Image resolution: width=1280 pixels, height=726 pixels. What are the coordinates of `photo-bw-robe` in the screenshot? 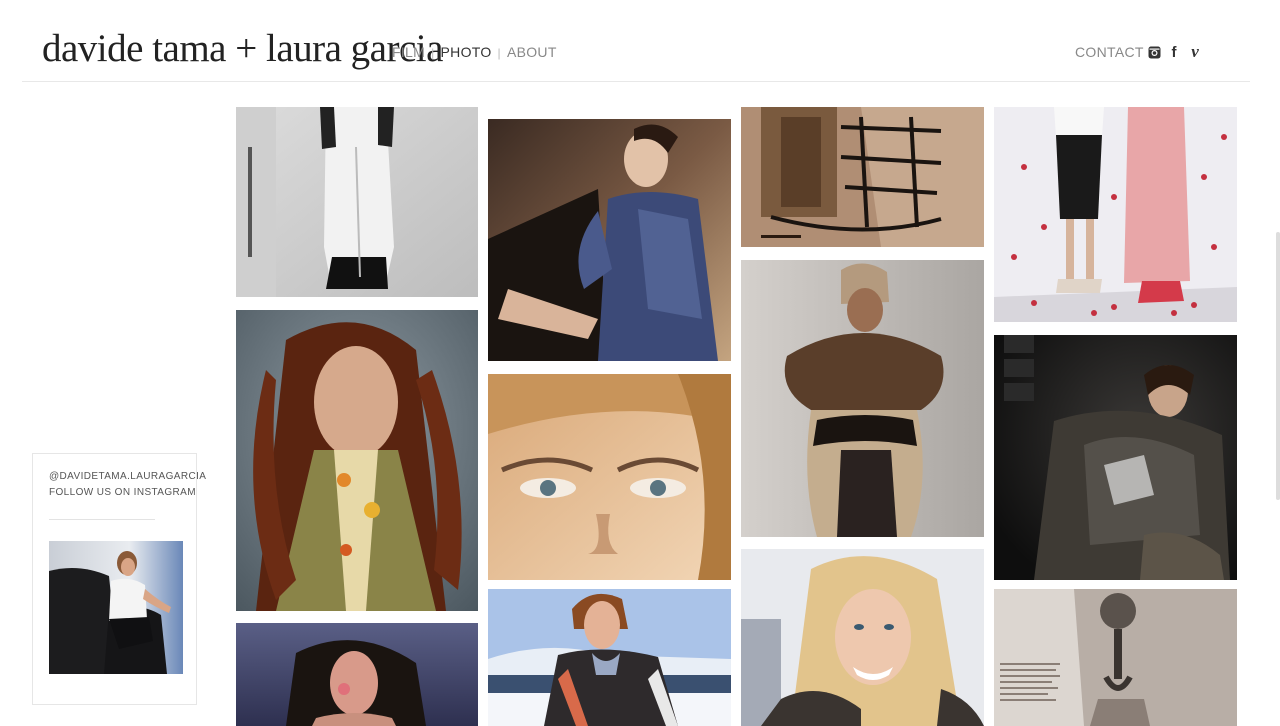 It's located at (357, 202).